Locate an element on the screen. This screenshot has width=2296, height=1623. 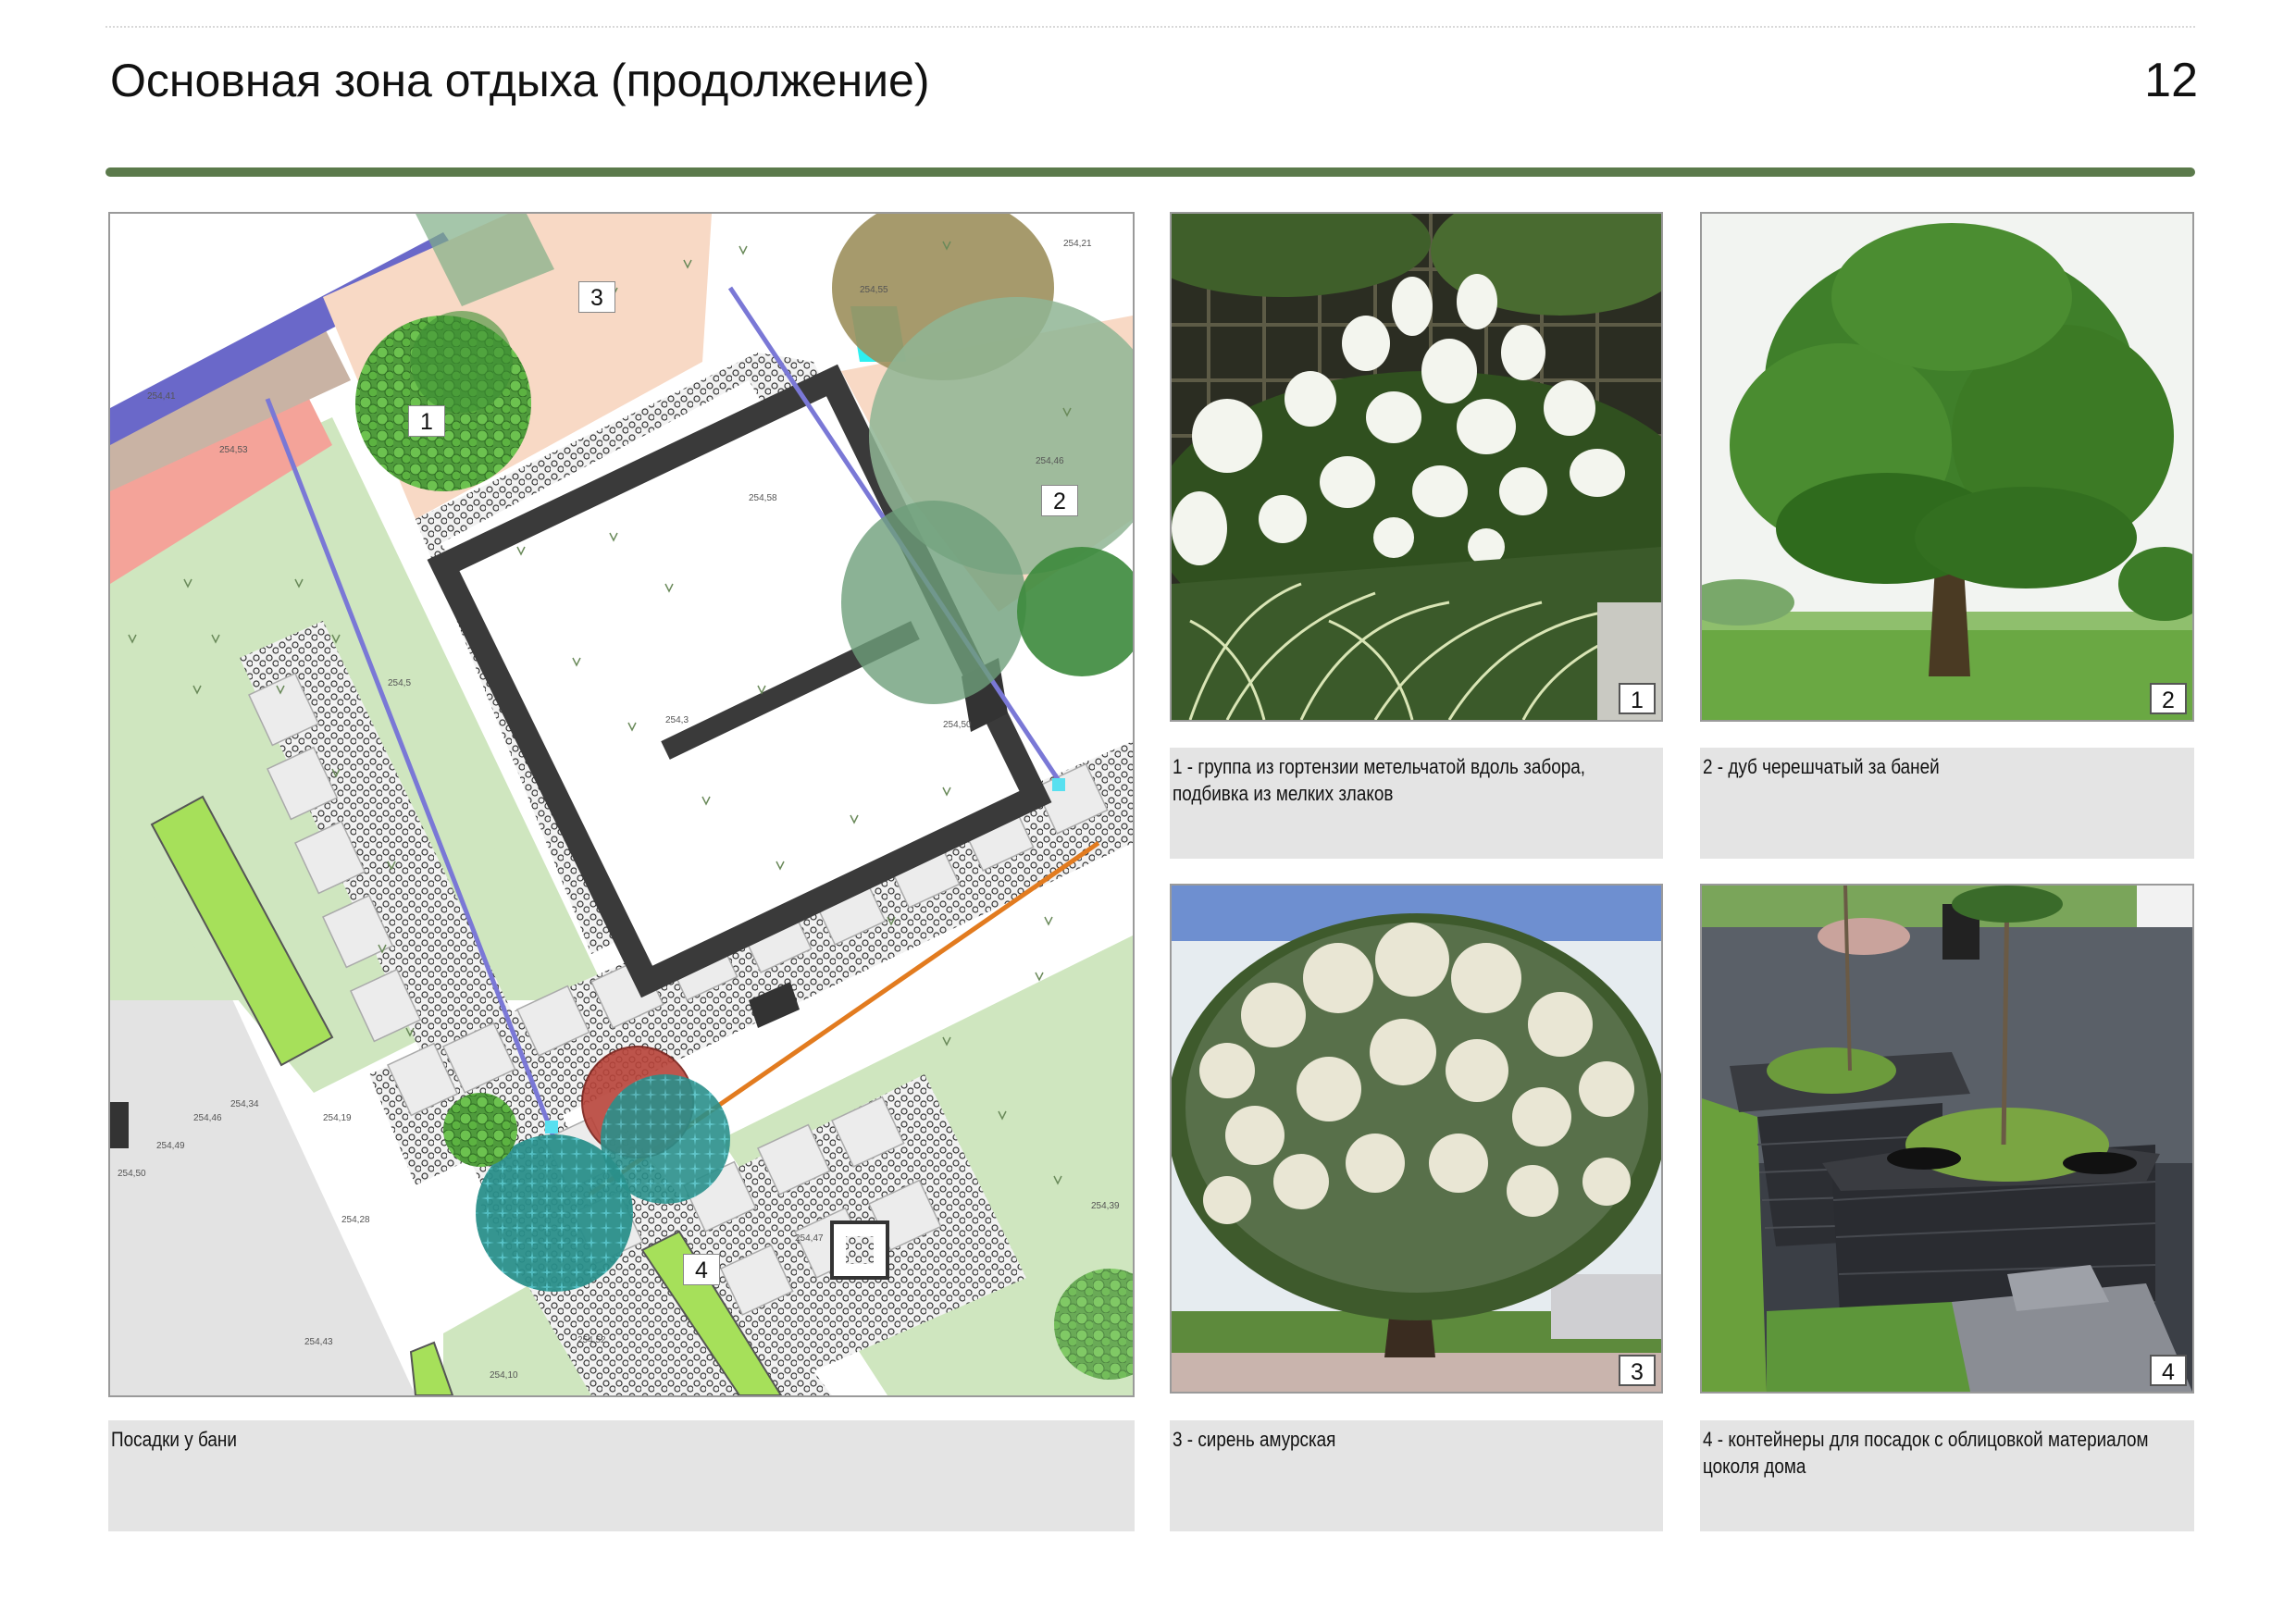
elevation-label: 254,34 is located at coordinates (245, 1104).